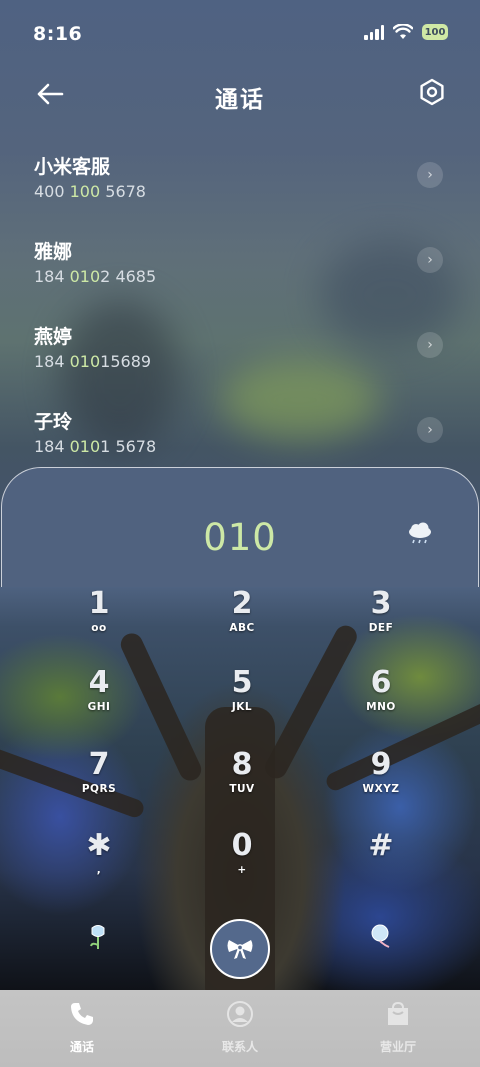 This screenshot has width=480, height=1067. I want to click on dial-input-panel: 010, so click(240, 527).